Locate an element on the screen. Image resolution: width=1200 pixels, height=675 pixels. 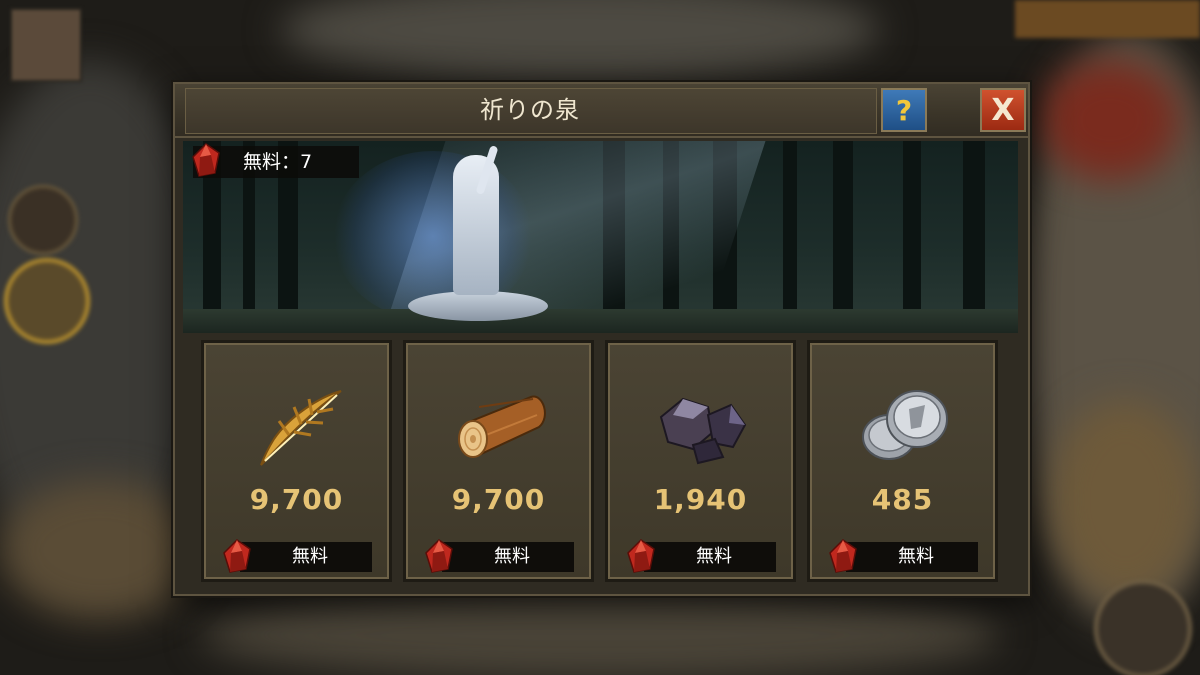
question-icon: ? is located at coordinates (904, 110).